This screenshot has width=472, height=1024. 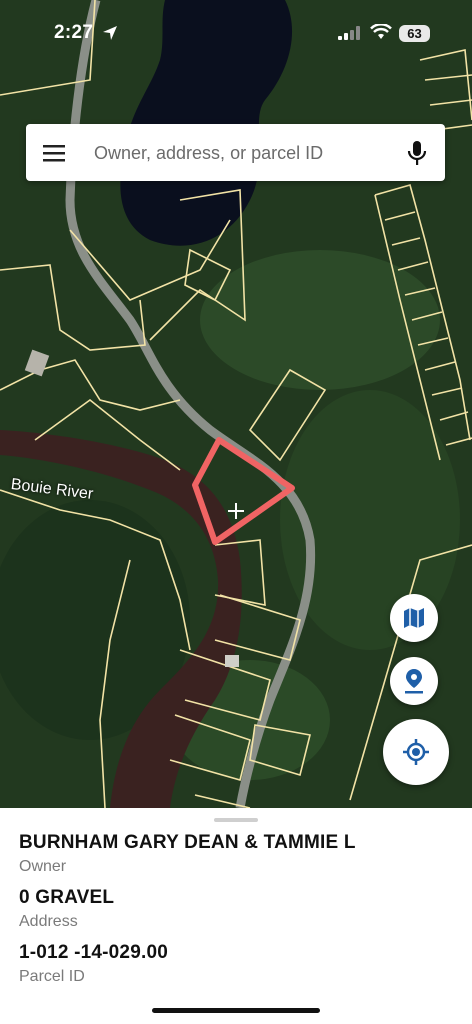 I want to click on my-location-icon, so click(x=416, y=752).